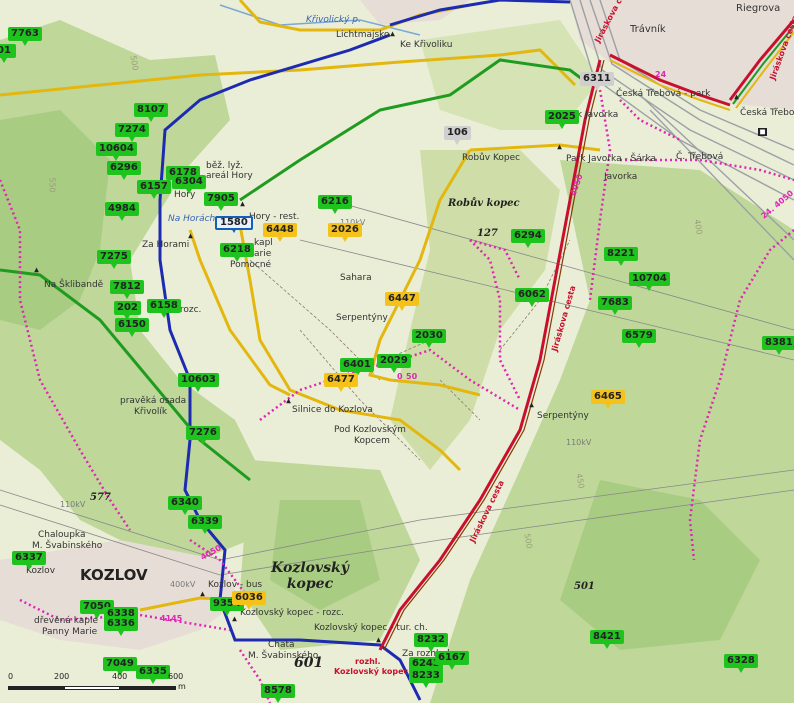  I want to click on marker-6157: 6157, so click(154, 189).